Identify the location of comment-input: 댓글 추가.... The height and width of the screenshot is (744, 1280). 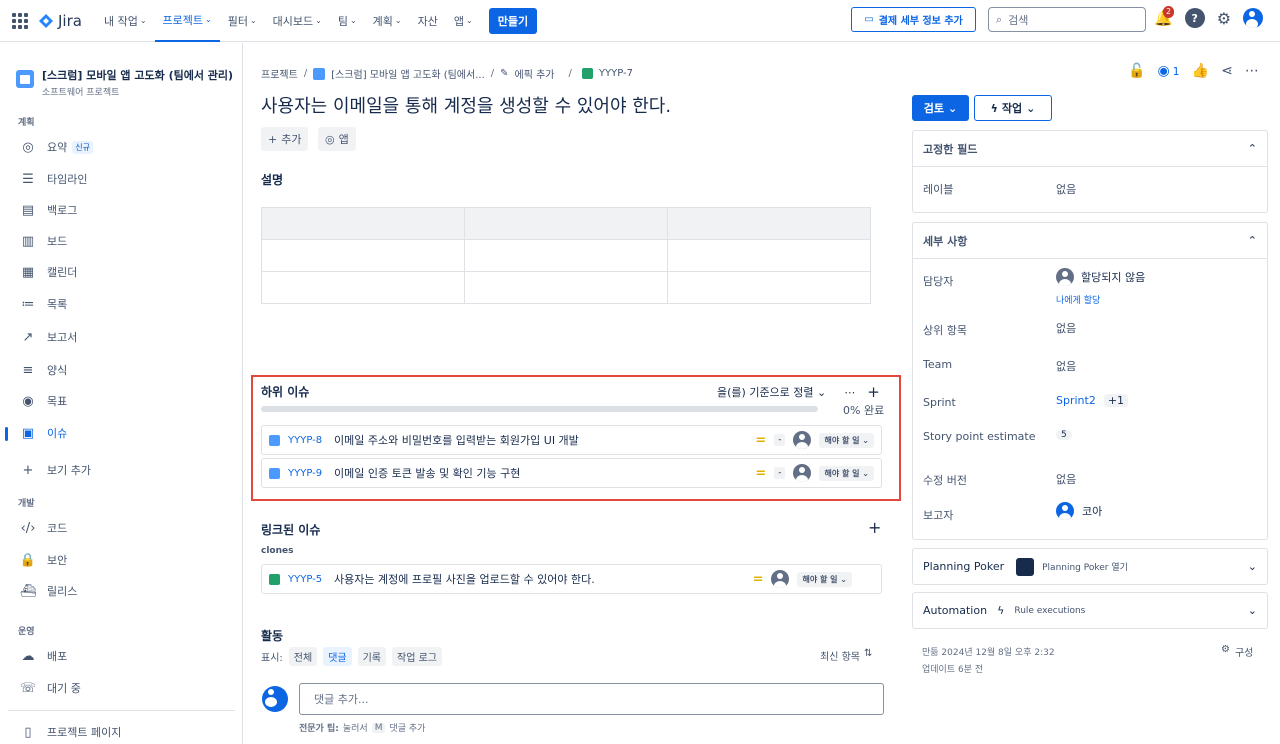
(591, 699).